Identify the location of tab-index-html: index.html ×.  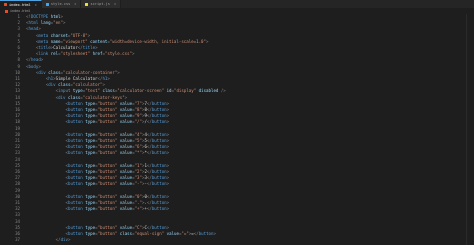
(21, 4).